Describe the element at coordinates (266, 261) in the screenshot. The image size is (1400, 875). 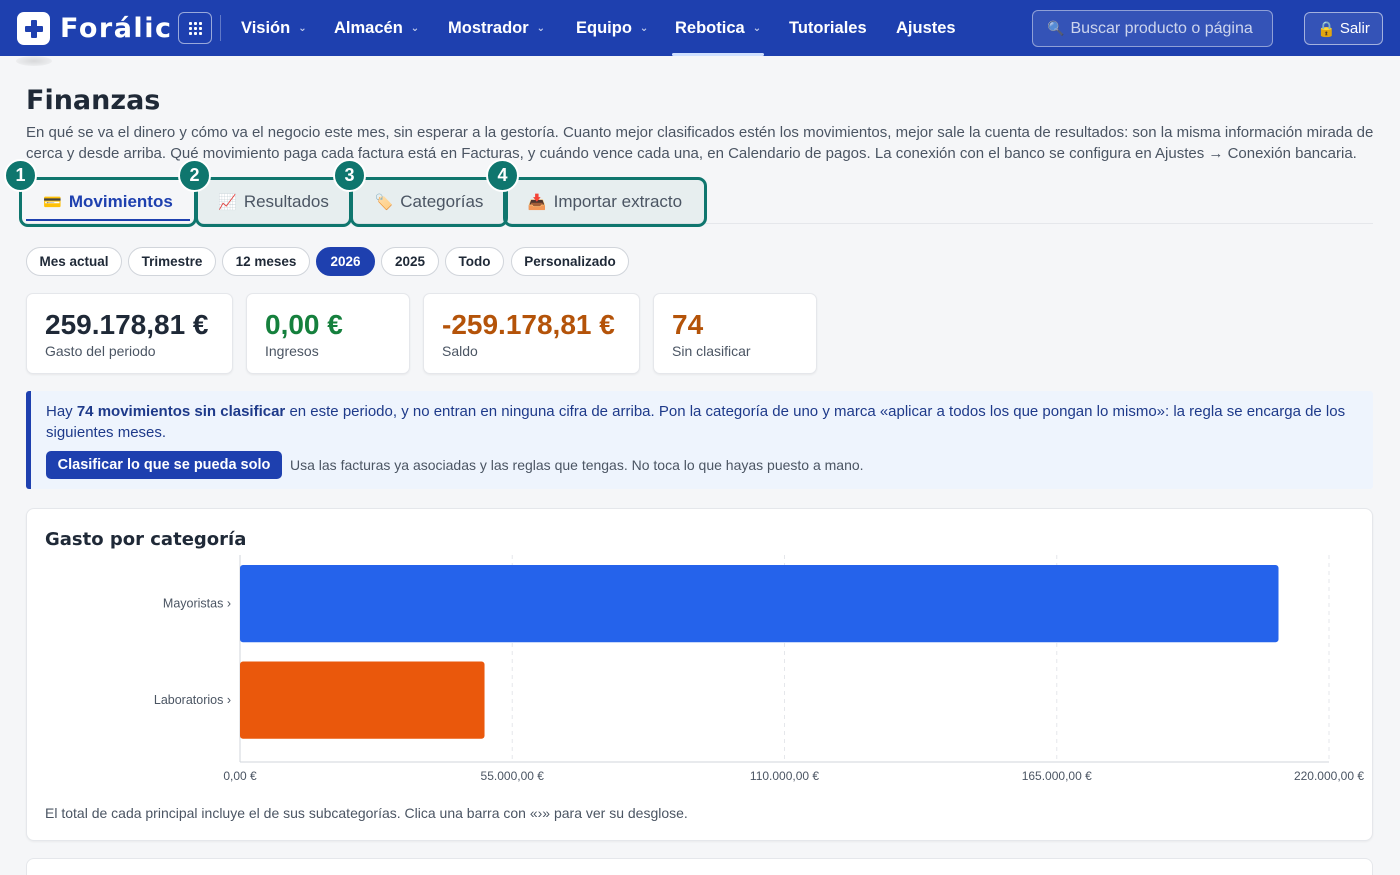
I see `period-chip-12-meses: 12 meses` at that location.